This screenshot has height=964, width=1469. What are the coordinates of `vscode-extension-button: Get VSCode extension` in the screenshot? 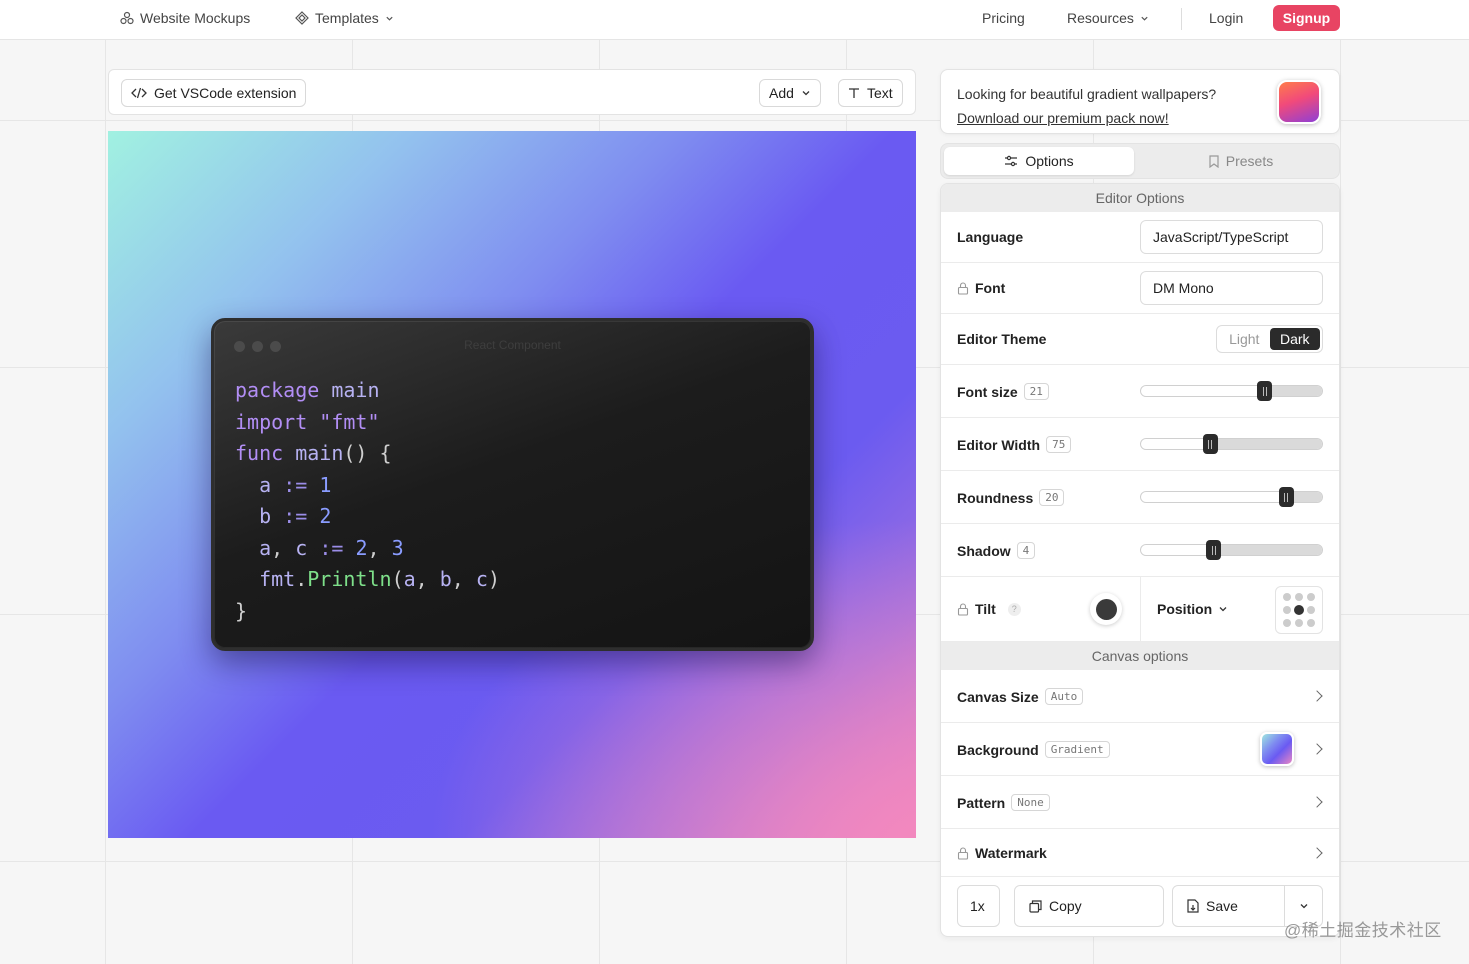 It's located at (214, 93).